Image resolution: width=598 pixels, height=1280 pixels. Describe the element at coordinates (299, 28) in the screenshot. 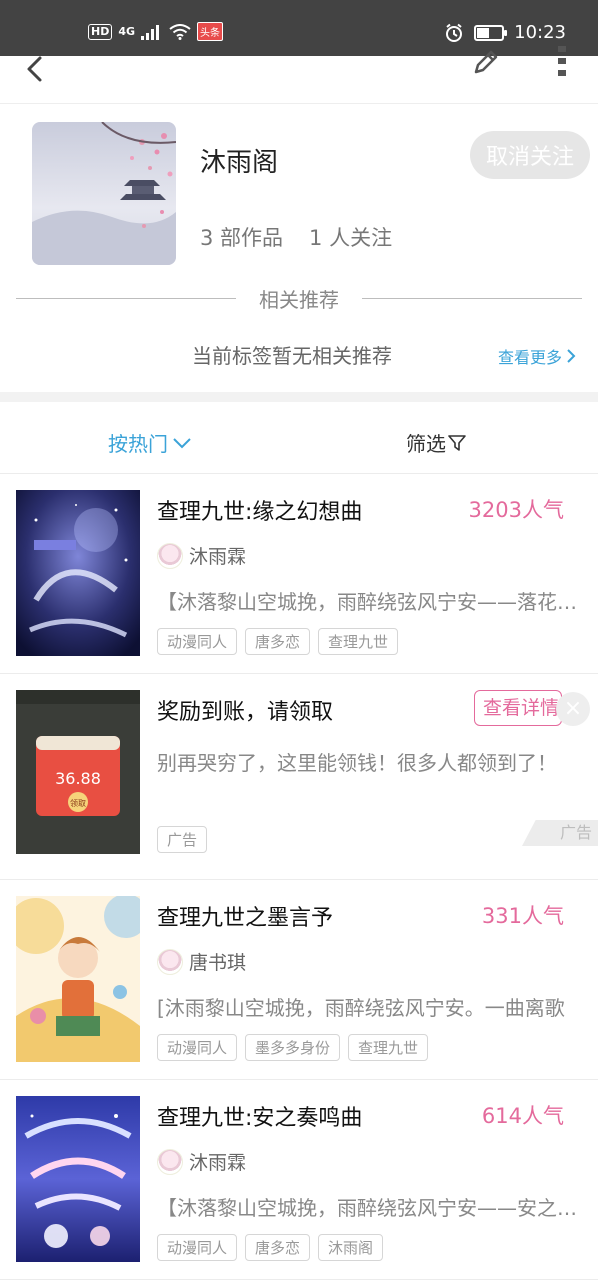

I see `status-bar: HD 4G 头条 10:23` at that location.